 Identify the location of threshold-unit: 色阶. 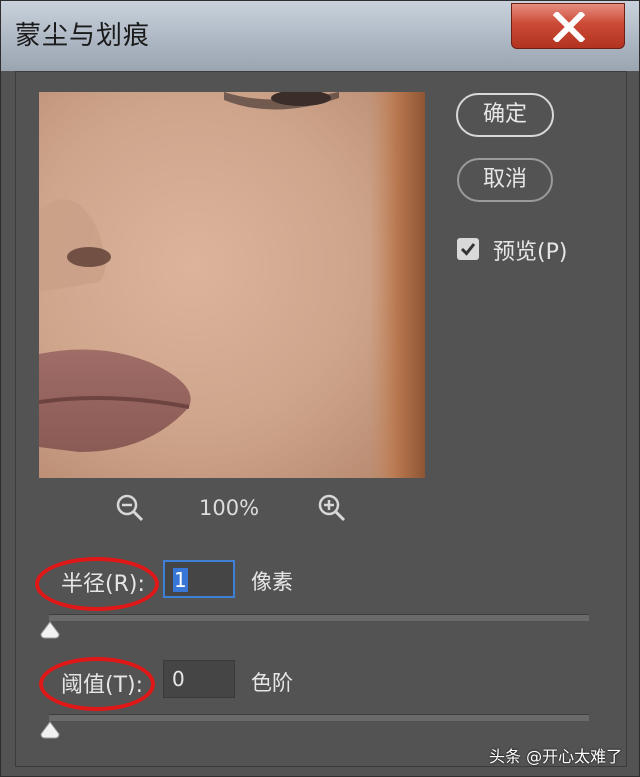
(272, 683).